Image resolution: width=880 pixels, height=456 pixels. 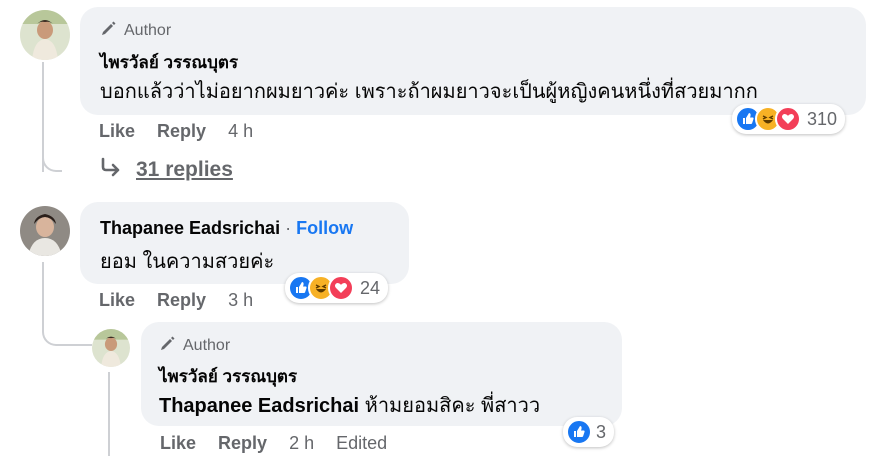 What do you see at coordinates (324, 228) in the screenshot?
I see `follow-button: Follow` at bounding box center [324, 228].